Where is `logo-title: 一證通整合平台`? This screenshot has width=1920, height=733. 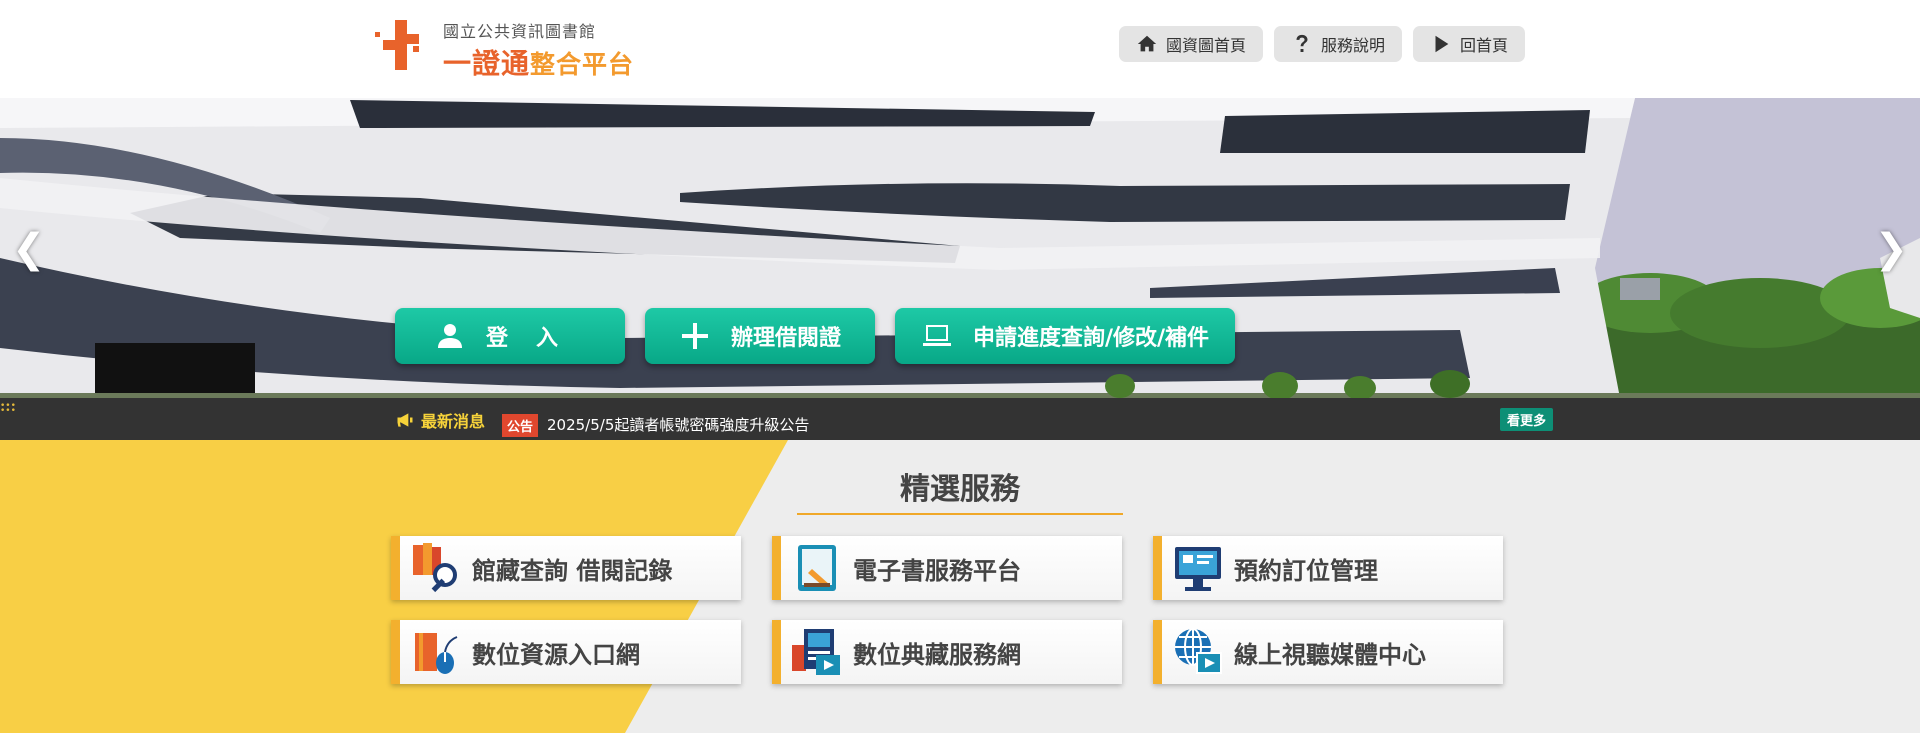
logo-title: 一證通整合平台 is located at coordinates (538, 62).